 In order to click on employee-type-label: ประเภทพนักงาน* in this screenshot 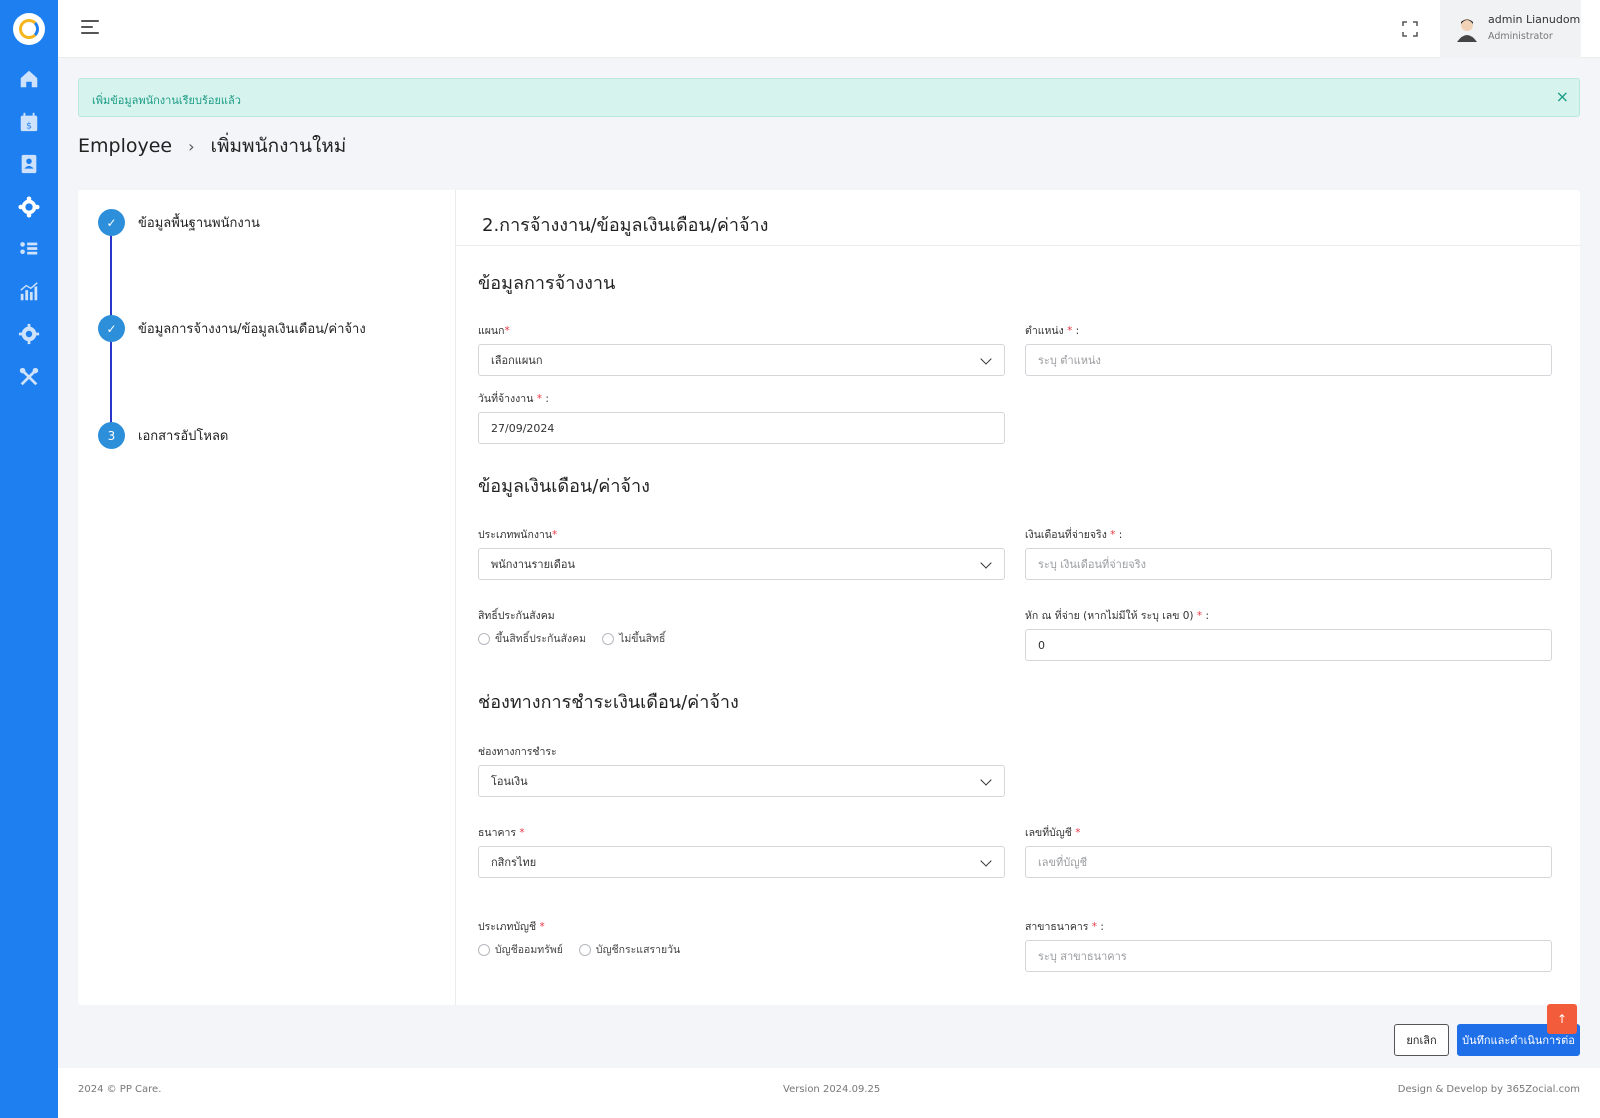, I will do `click(518, 535)`.